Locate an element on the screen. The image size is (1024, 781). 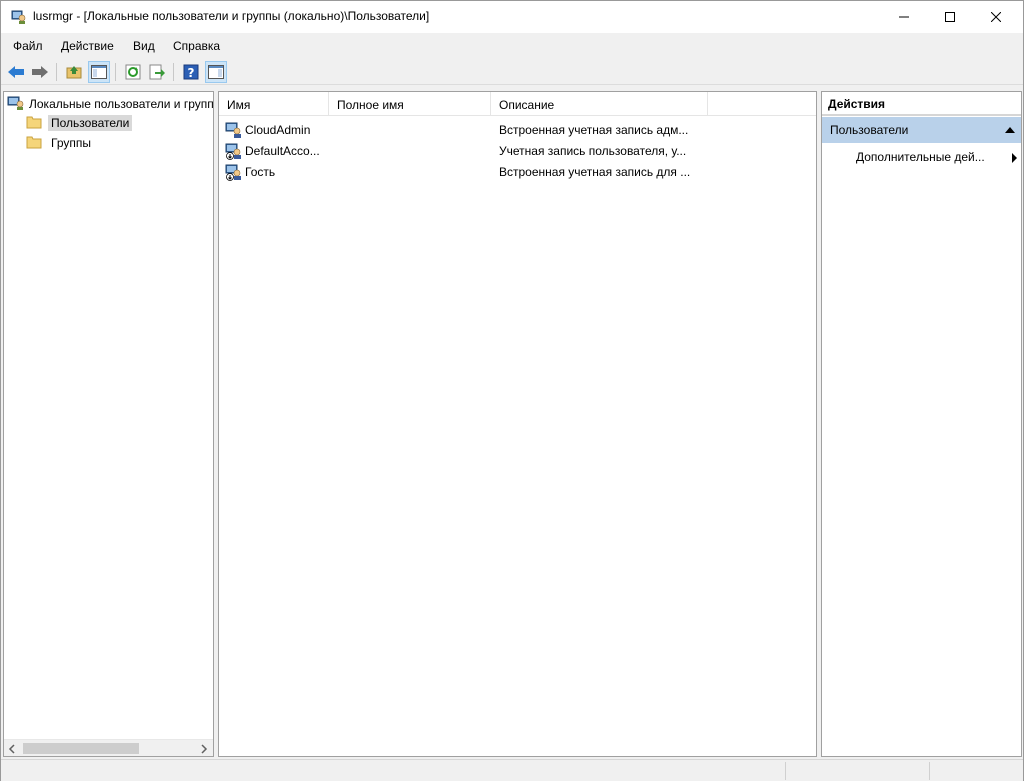
up-folder-icon is located at coordinates (74, 72).